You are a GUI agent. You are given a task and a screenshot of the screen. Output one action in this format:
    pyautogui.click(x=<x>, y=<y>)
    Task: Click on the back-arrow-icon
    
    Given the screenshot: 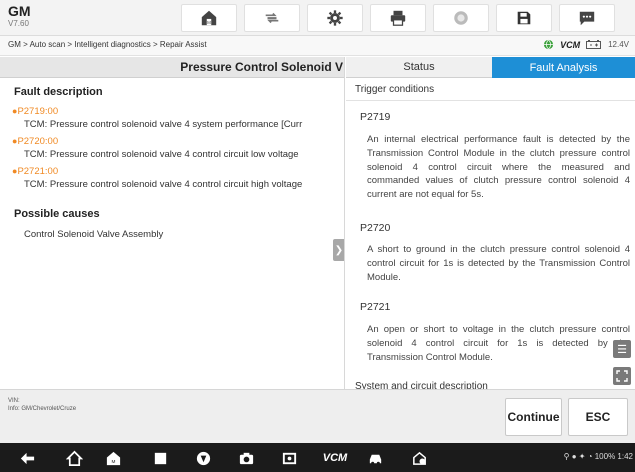 What is the action you would take?
    pyautogui.click(x=27, y=458)
    